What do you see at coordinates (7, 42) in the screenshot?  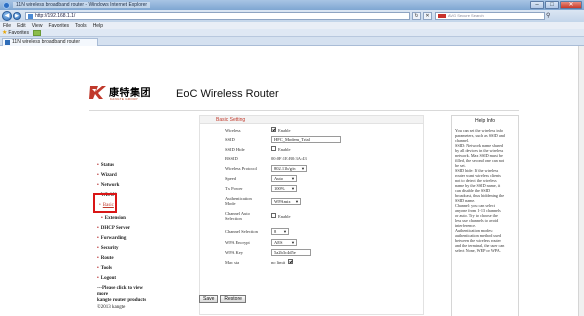 I see `tab-page-icon` at bounding box center [7, 42].